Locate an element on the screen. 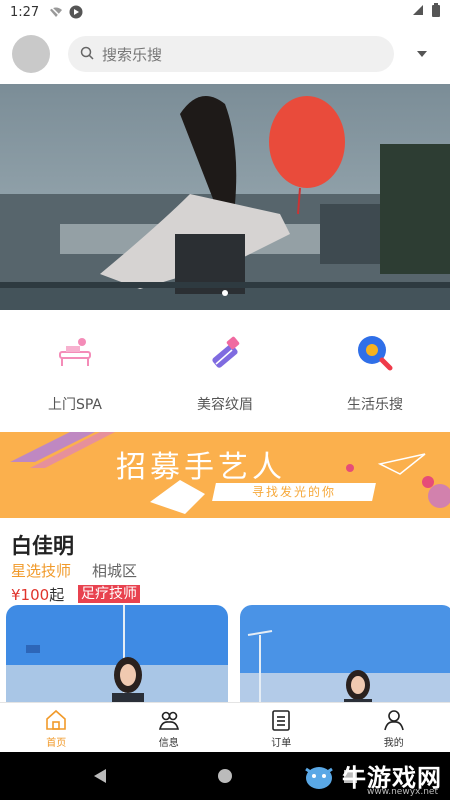  wifi-off-icon is located at coordinates (56, 12).